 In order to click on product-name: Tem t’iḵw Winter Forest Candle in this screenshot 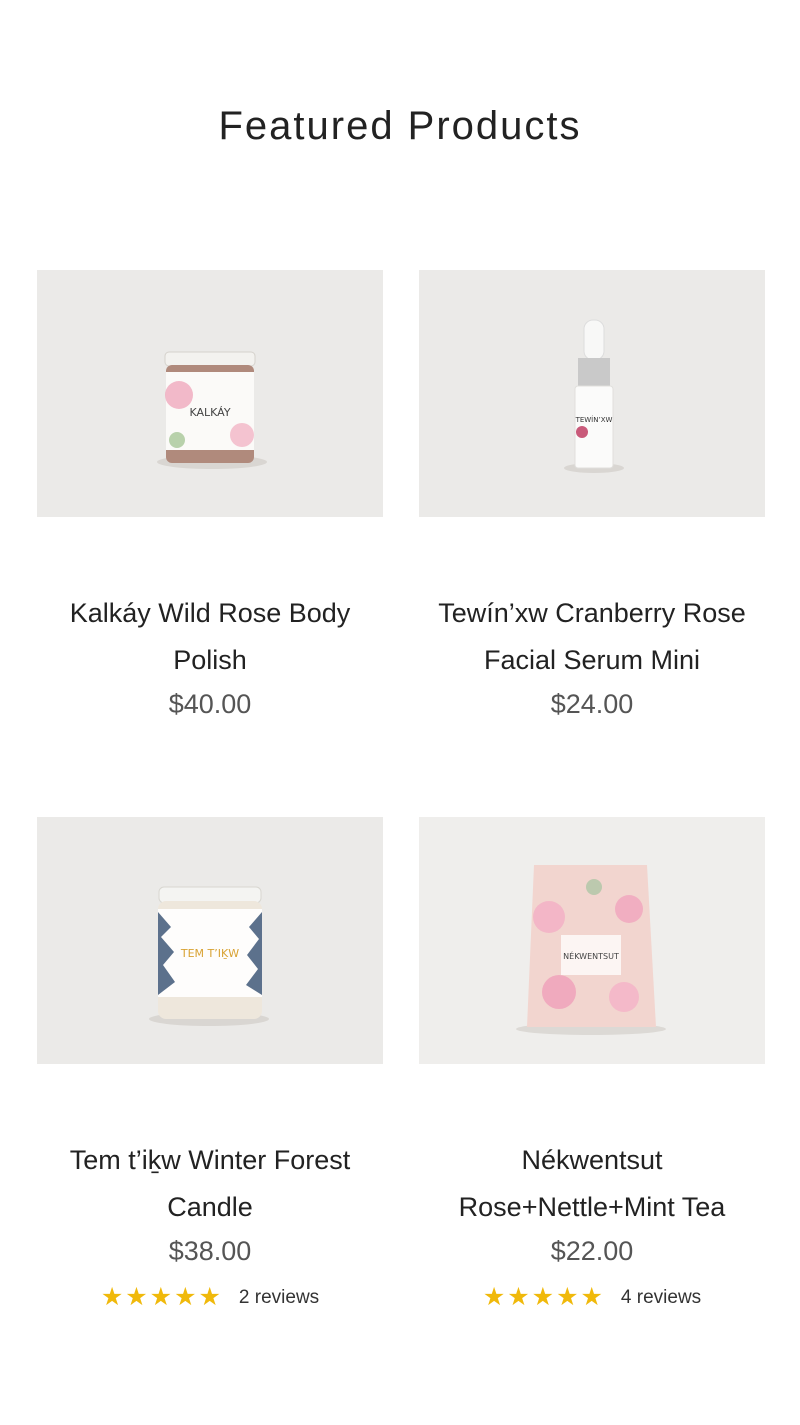, I will do `click(210, 1184)`.